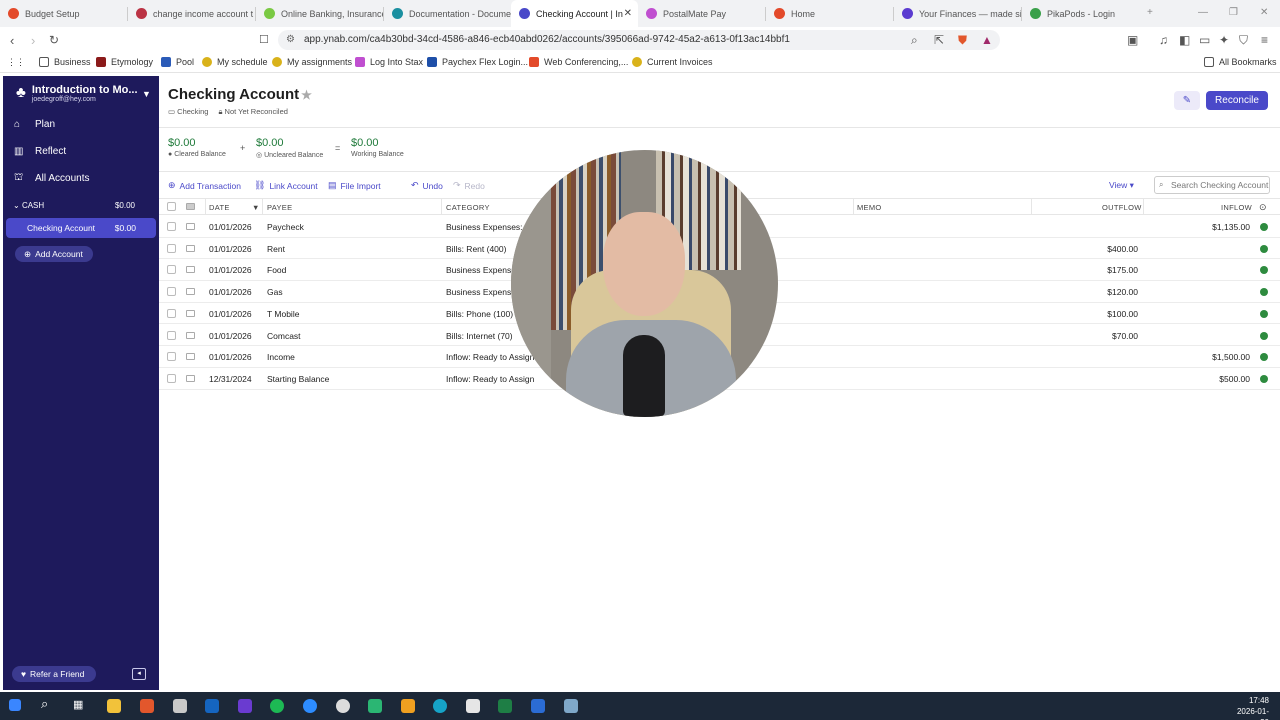 The image size is (1280, 720). What do you see at coordinates (204, 185) in the screenshot?
I see `add-transaction-button: ⊕ Add Transaction` at bounding box center [204, 185].